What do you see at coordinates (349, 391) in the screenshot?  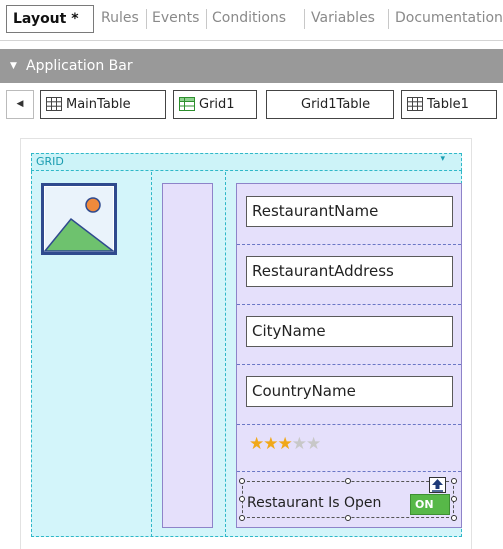 I see `country-name-field: CountryName` at bounding box center [349, 391].